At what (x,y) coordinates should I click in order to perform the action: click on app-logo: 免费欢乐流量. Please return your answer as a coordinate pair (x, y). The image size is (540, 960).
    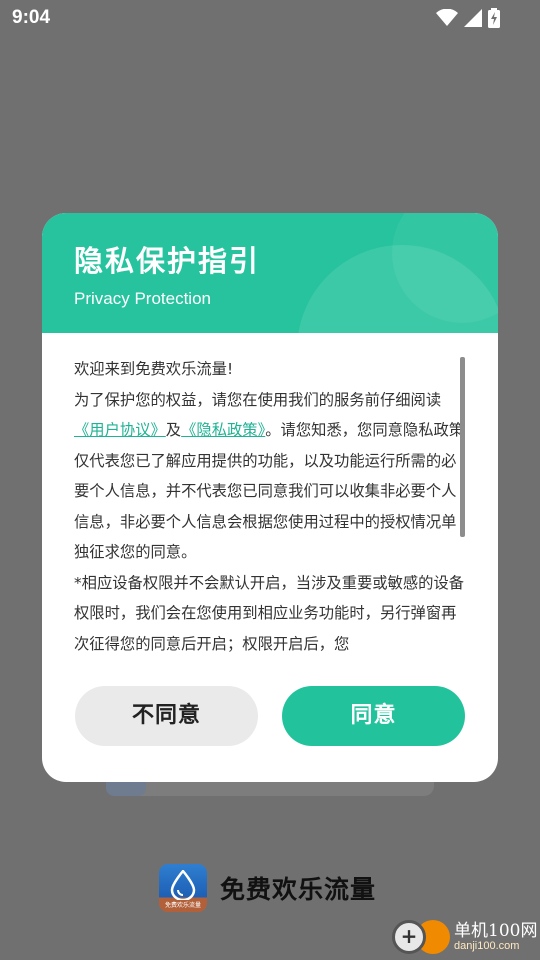
    Looking at the image, I should click on (183, 888).